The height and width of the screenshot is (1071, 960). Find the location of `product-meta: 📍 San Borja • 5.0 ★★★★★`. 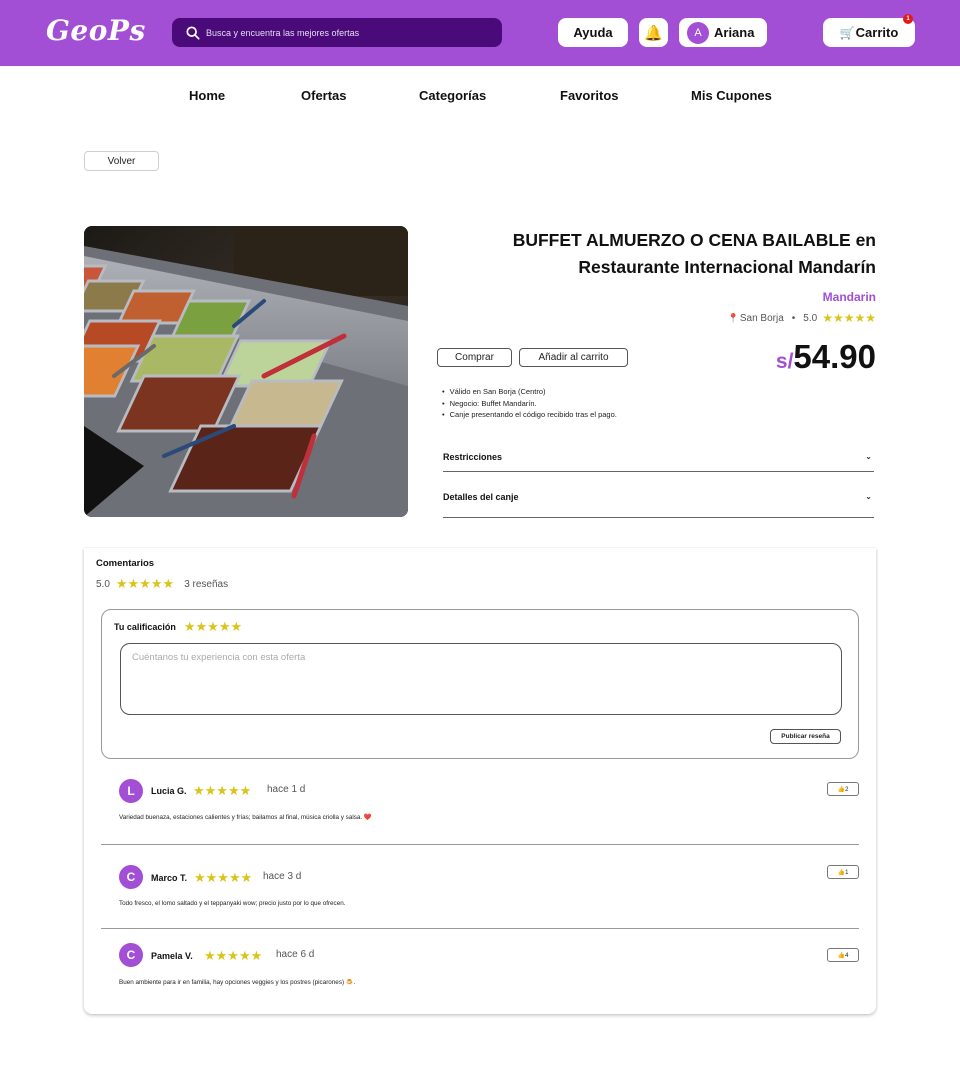

product-meta: 📍 San Borja • 5.0 ★★★★★ is located at coordinates (758, 318).